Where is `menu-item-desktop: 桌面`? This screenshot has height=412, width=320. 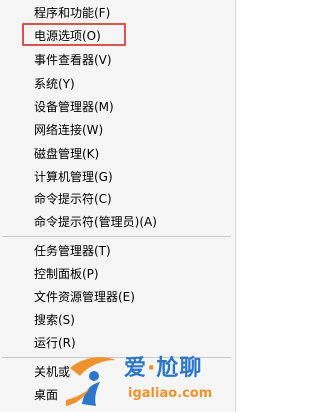
menu-item-desktop: 桌面 is located at coordinates (46, 395).